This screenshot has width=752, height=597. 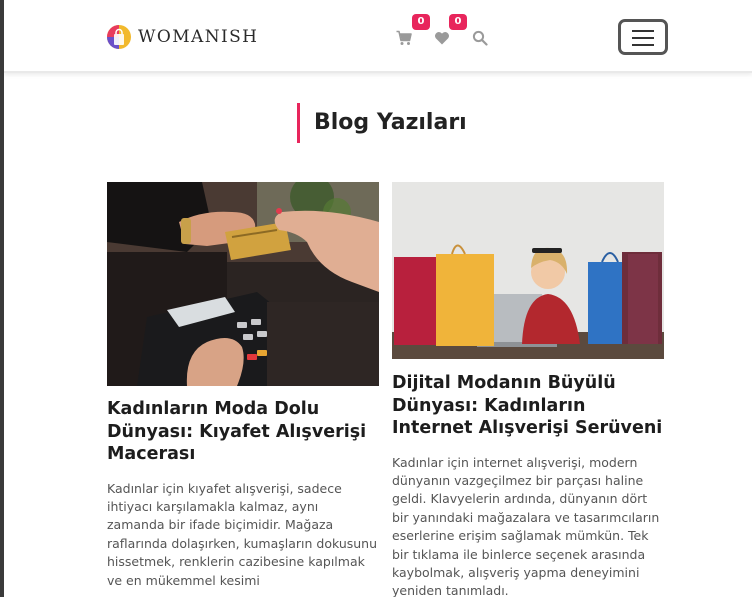 I want to click on navbar: WOMANISH 0 0, so click(x=378, y=36).